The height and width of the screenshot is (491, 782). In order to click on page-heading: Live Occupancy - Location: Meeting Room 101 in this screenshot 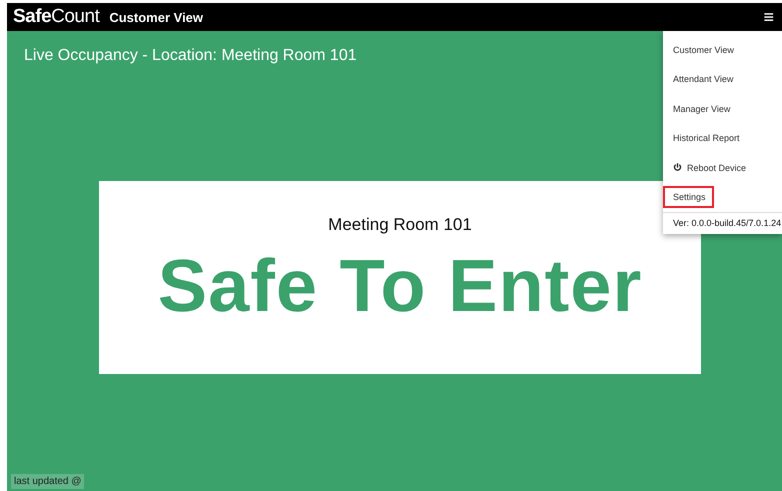, I will do `click(190, 56)`.